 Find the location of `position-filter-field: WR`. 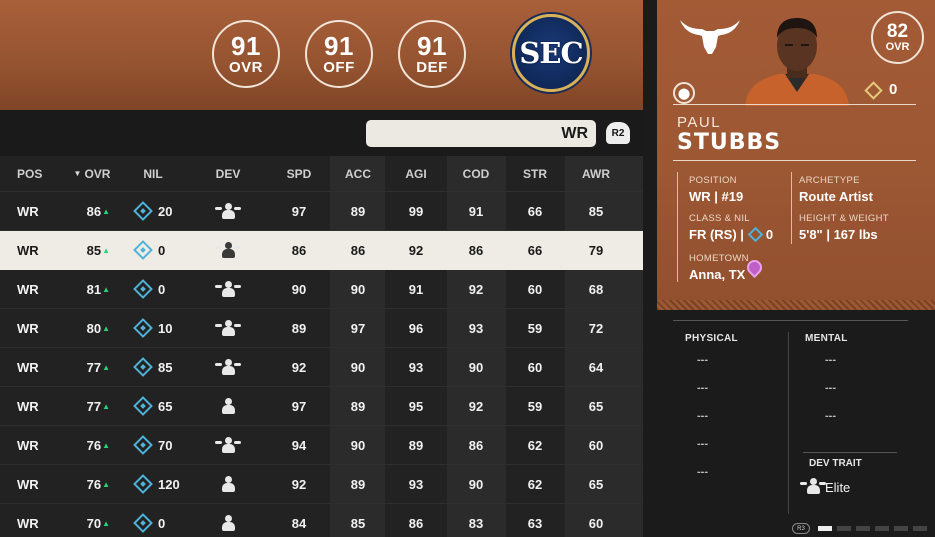

position-filter-field: WR is located at coordinates (481, 133).